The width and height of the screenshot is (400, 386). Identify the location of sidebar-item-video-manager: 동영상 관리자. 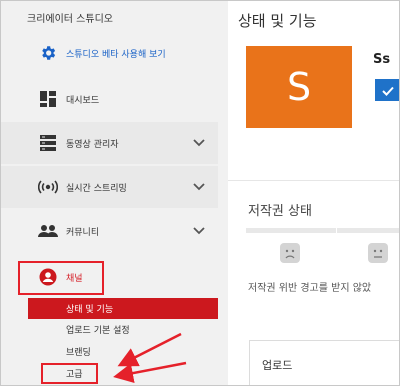
(109, 143).